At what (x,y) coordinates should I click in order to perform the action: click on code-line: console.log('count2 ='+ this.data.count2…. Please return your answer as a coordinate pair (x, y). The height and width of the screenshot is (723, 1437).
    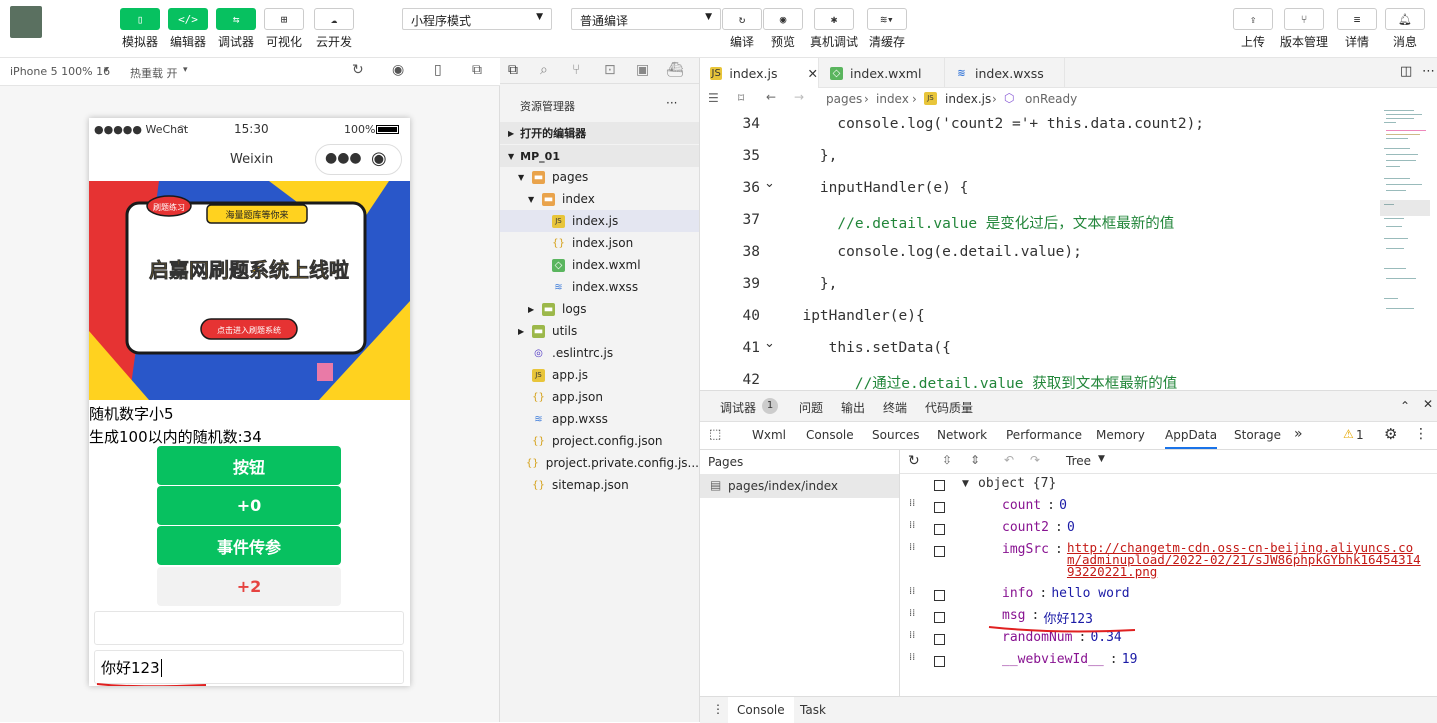
    Looking at the image, I should click on (994, 124).